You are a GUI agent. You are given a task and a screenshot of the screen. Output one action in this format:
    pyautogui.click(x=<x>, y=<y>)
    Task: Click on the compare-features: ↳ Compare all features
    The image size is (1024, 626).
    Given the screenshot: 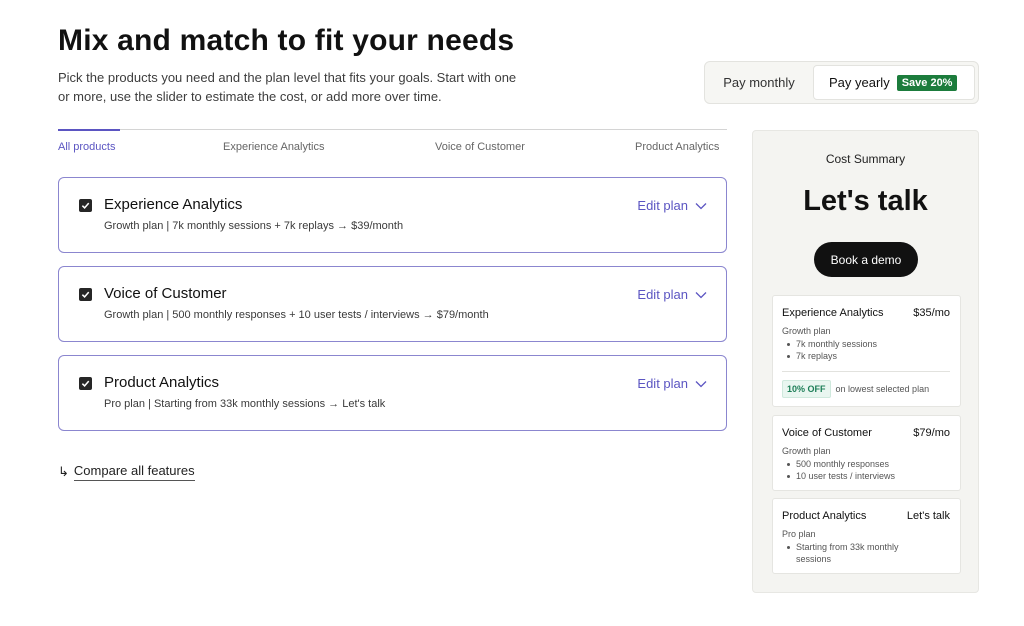 What is the action you would take?
    pyautogui.click(x=126, y=472)
    